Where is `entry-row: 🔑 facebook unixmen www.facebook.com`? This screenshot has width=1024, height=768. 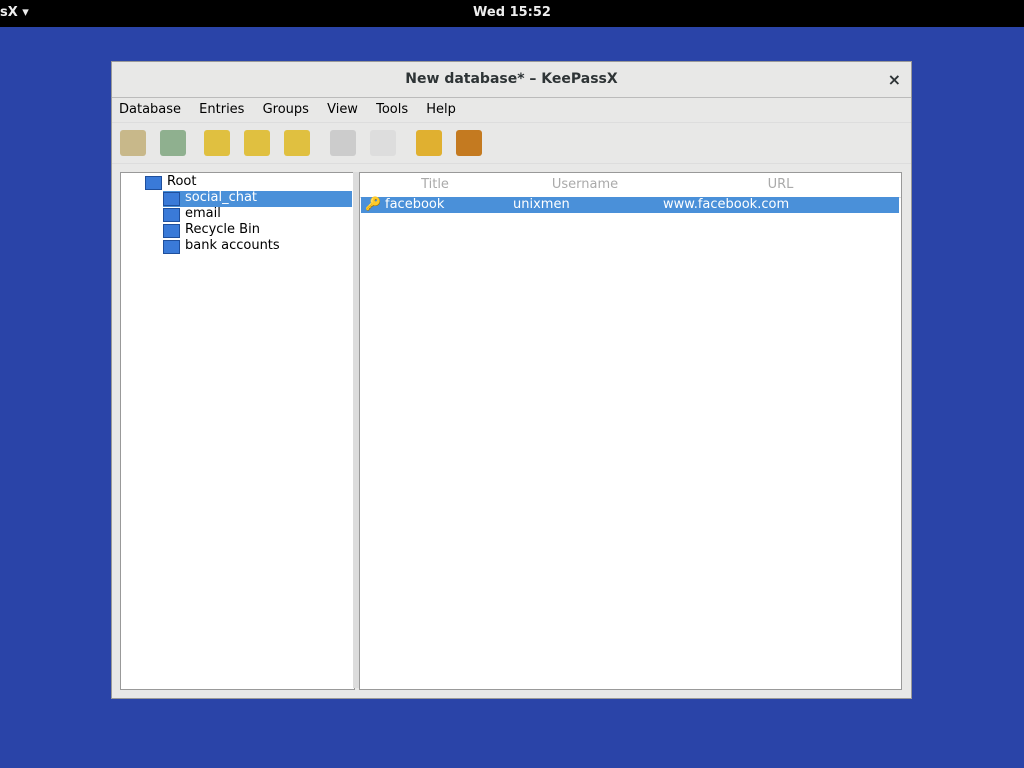
entry-row: 🔑 facebook unixmen www.facebook.com is located at coordinates (630, 205).